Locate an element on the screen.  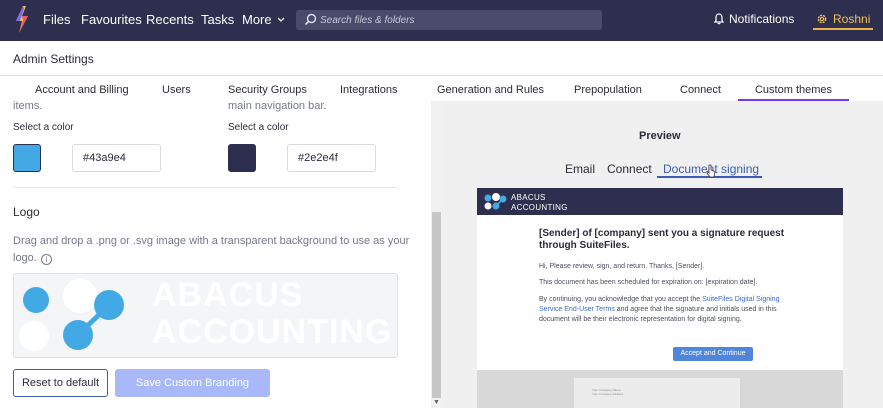
nav-more-label: More is located at coordinates (257, 19).